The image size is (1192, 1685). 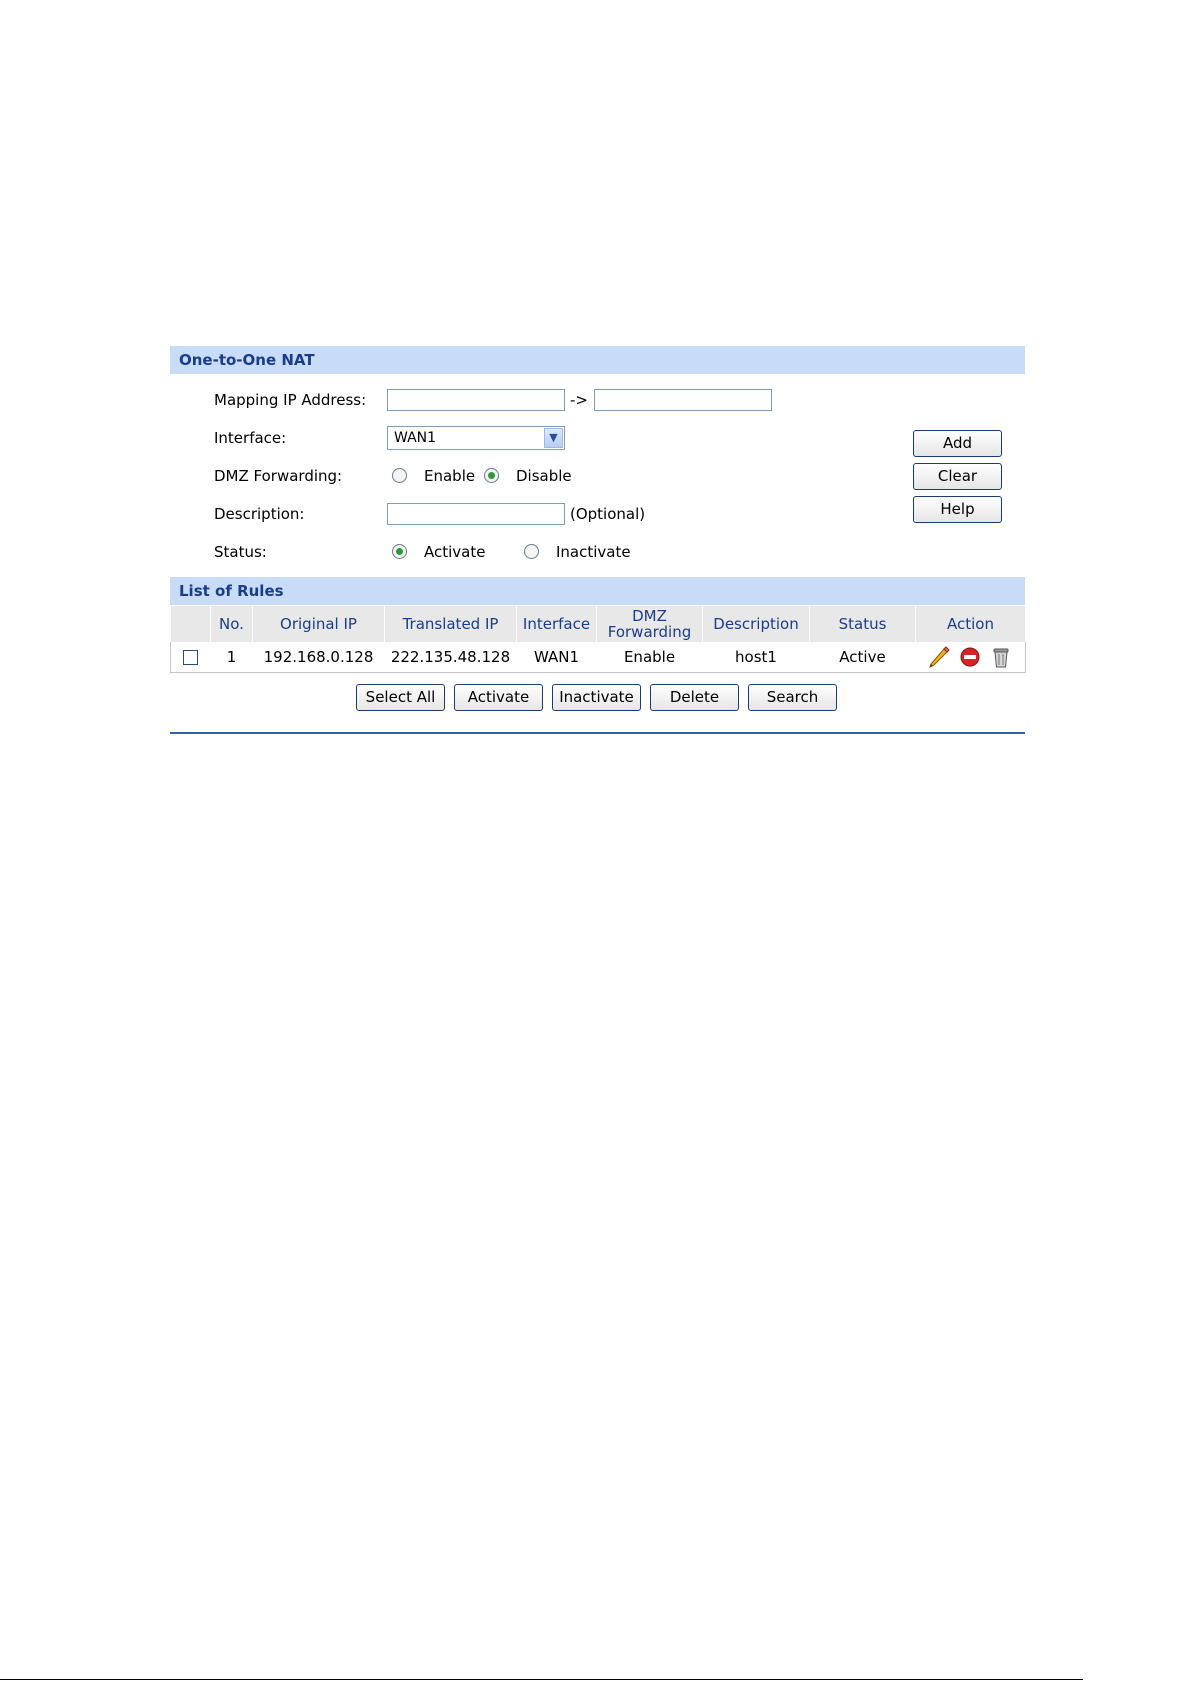 What do you see at coordinates (450, 624) in the screenshot?
I see `col-header-translated-ip: Translated IP` at bounding box center [450, 624].